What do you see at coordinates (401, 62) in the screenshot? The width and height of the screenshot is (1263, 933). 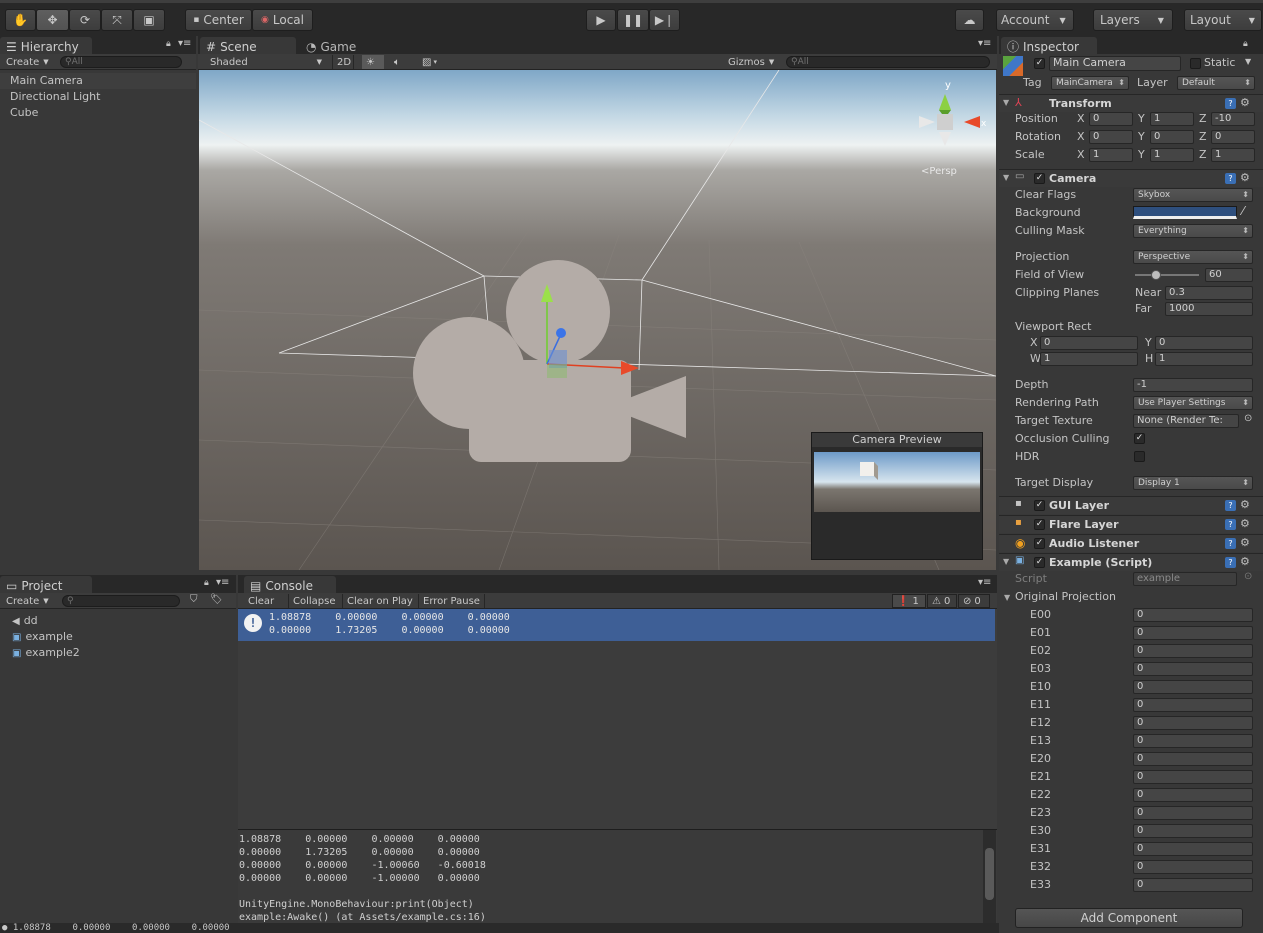 I see `audio-toggle: 🔈︎` at bounding box center [401, 62].